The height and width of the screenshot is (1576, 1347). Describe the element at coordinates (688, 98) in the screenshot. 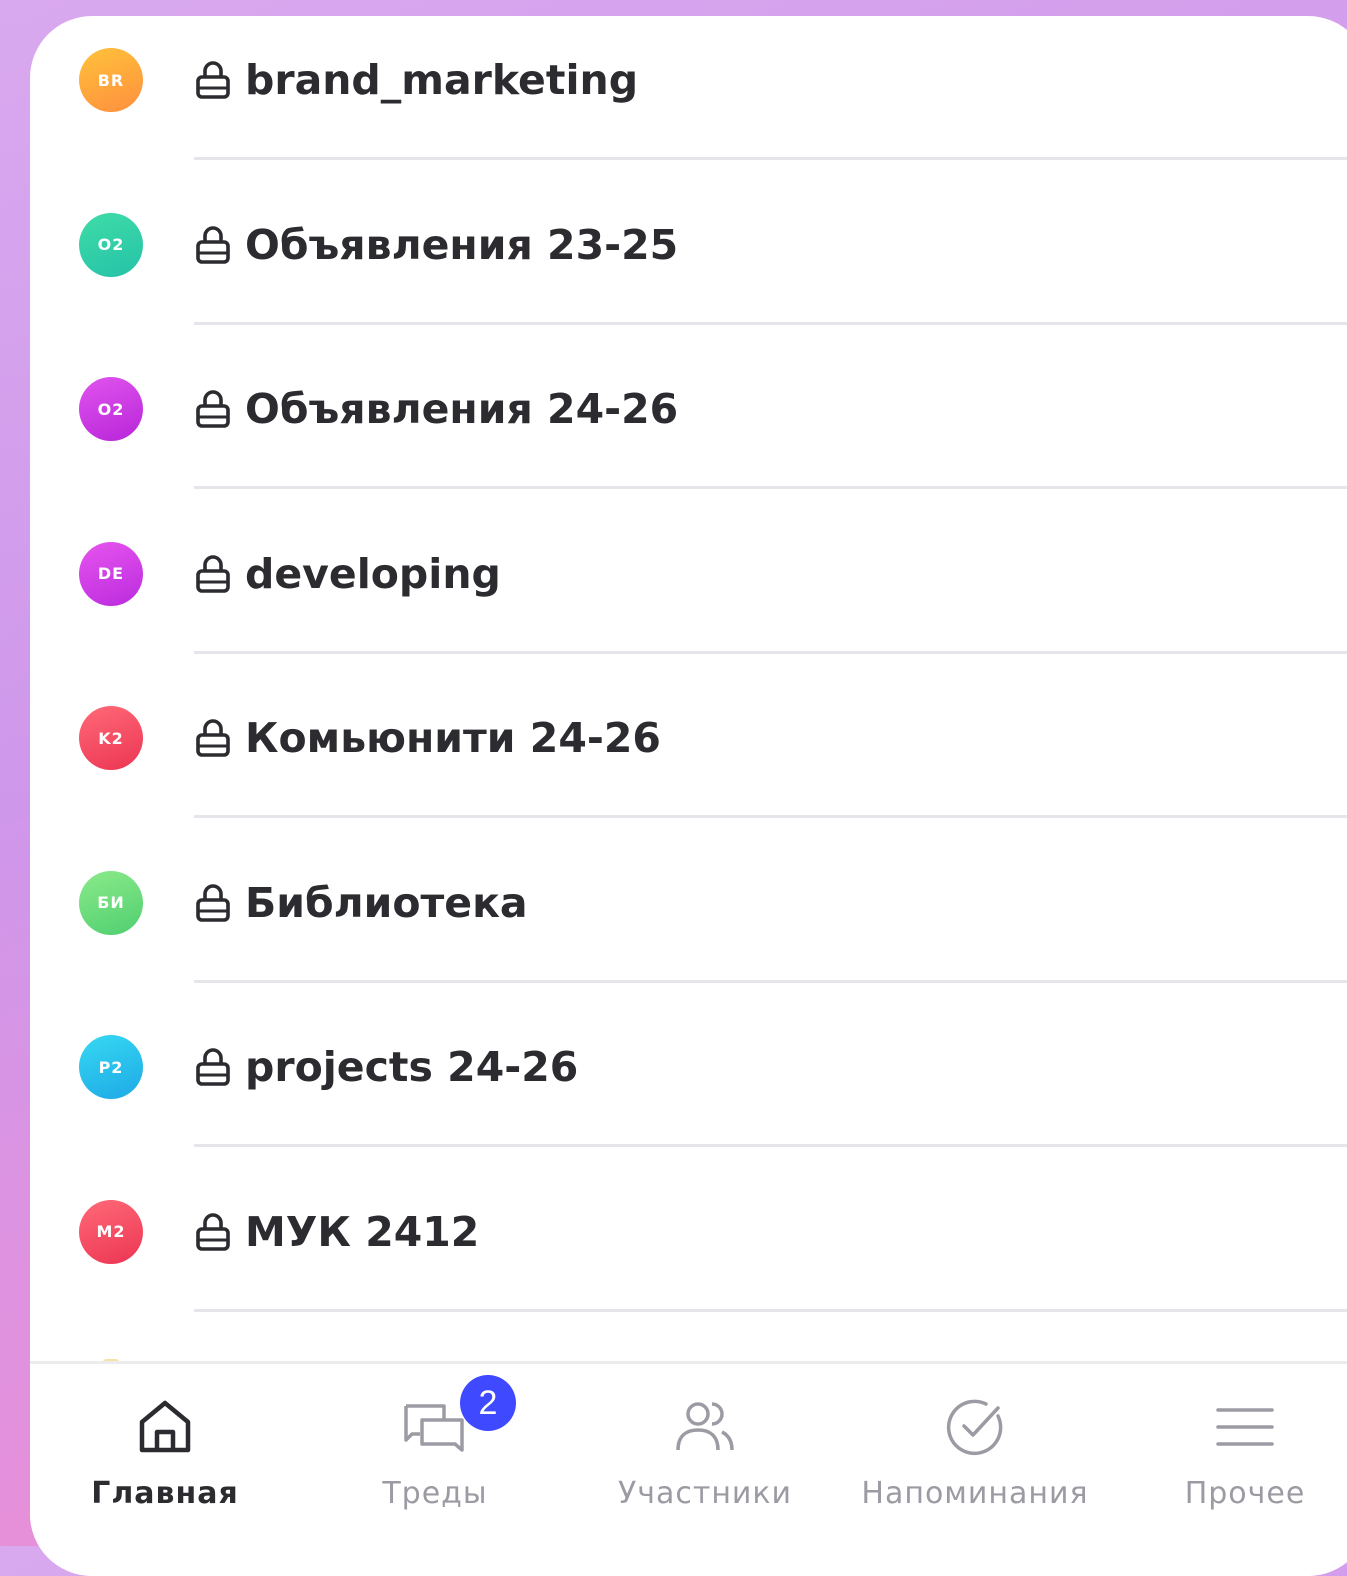

I see `channel-row: BR brand_marketing` at that location.